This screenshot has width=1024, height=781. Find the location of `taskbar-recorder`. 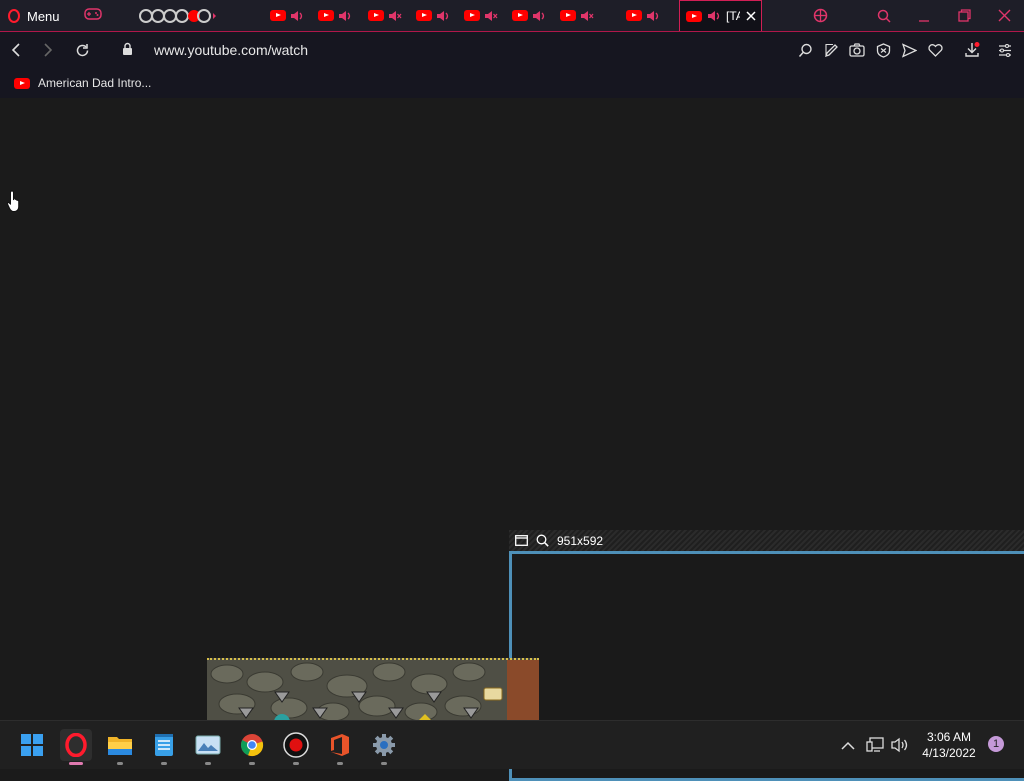

taskbar-recorder is located at coordinates (296, 747).